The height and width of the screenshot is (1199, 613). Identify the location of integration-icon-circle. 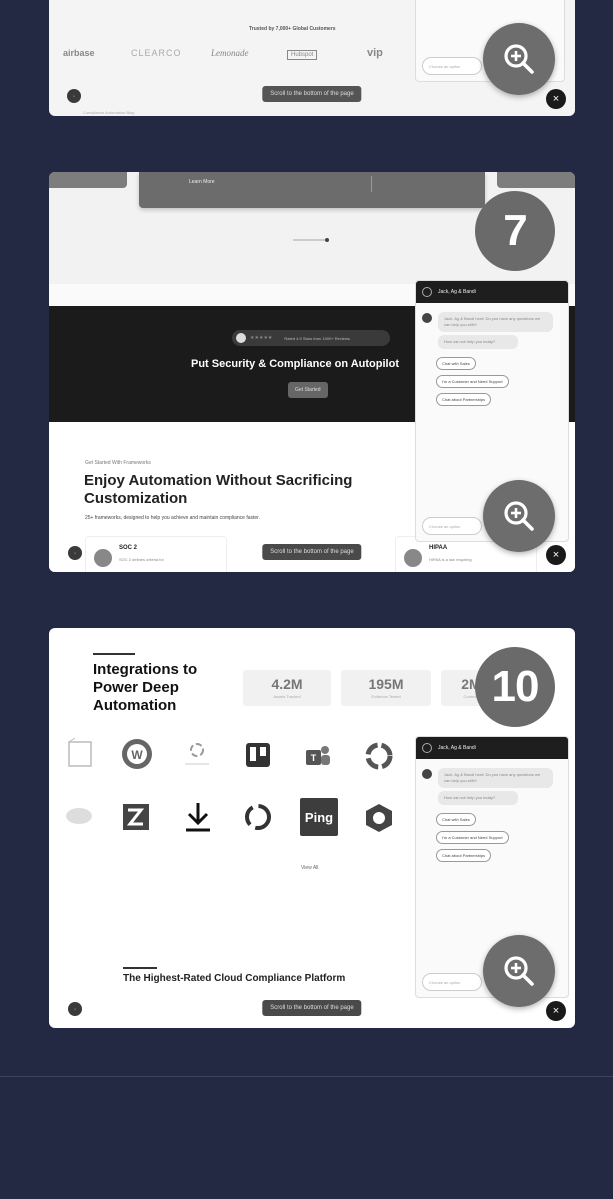
(379, 756).